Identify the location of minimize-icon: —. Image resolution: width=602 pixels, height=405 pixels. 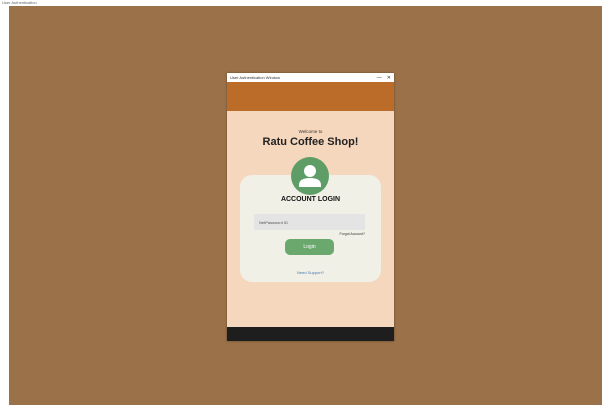
(379, 78).